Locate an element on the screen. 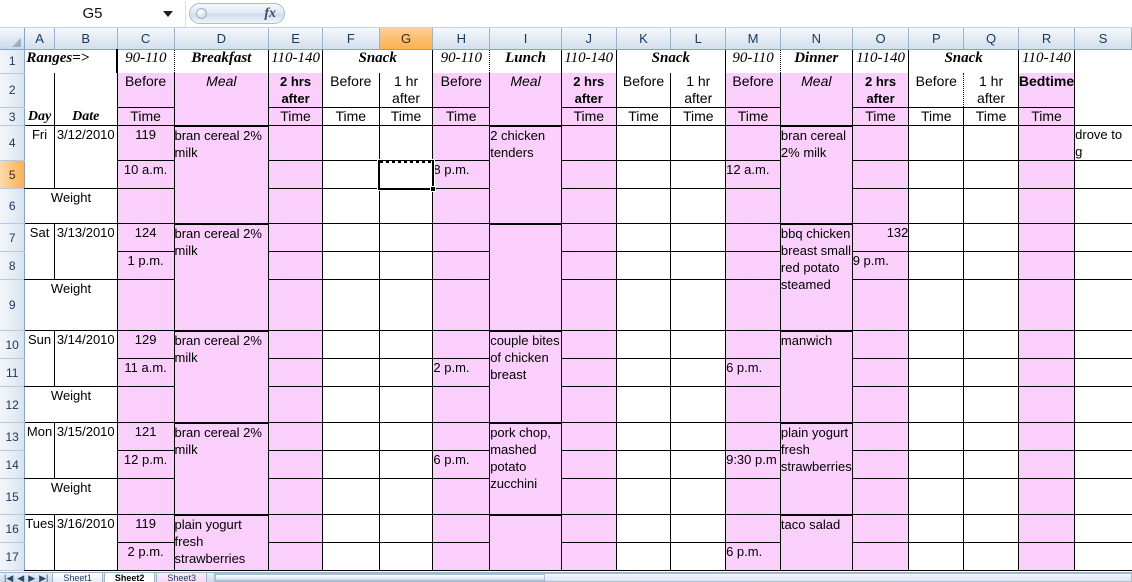 The image size is (1132, 582). cell-A2 is located at coordinates (39, 90).